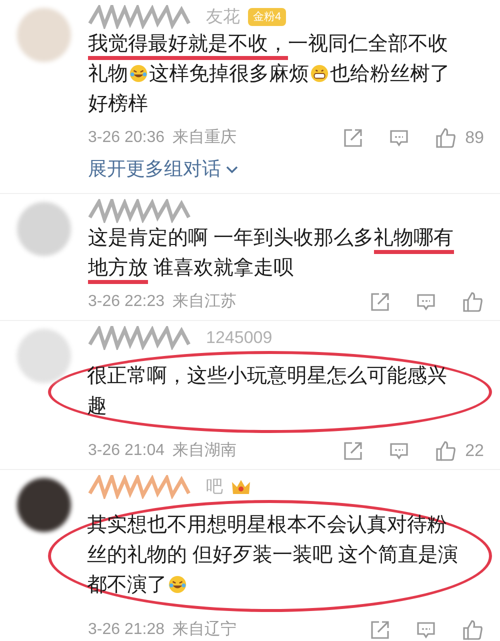 The width and height of the screenshot is (500, 641). I want to click on like-count: 22, so click(474, 451).